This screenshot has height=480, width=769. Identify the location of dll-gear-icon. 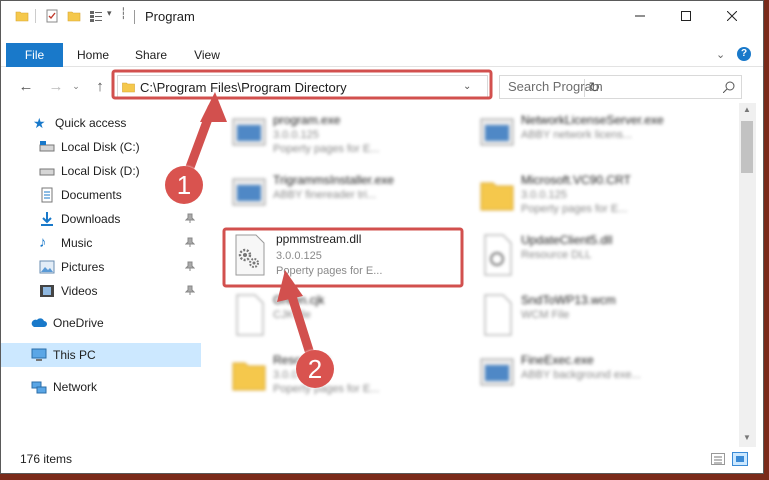
(250, 255).